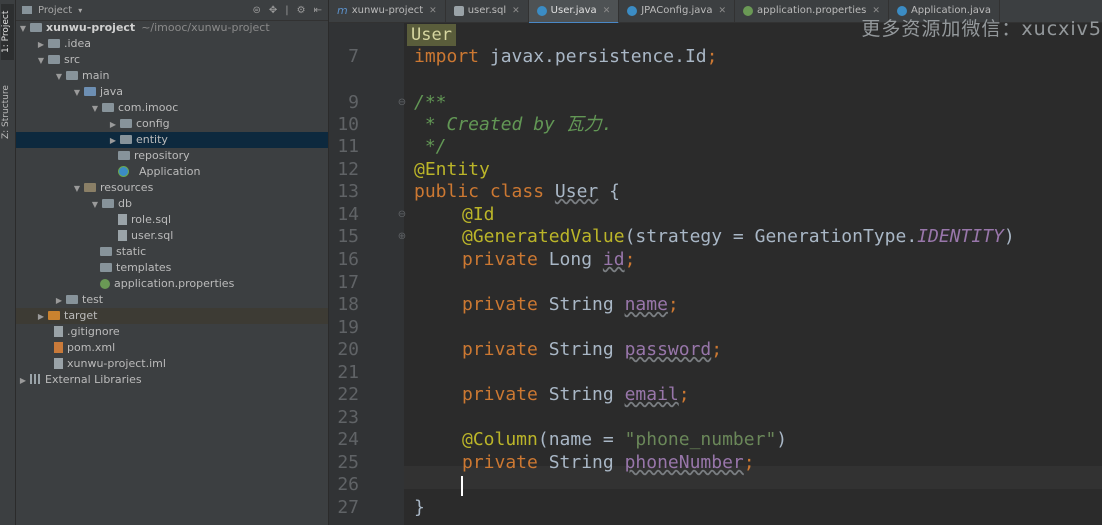 Image resolution: width=1102 pixels, height=525 pixels. Describe the element at coordinates (35, 379) in the screenshot. I see `library-icon` at that location.